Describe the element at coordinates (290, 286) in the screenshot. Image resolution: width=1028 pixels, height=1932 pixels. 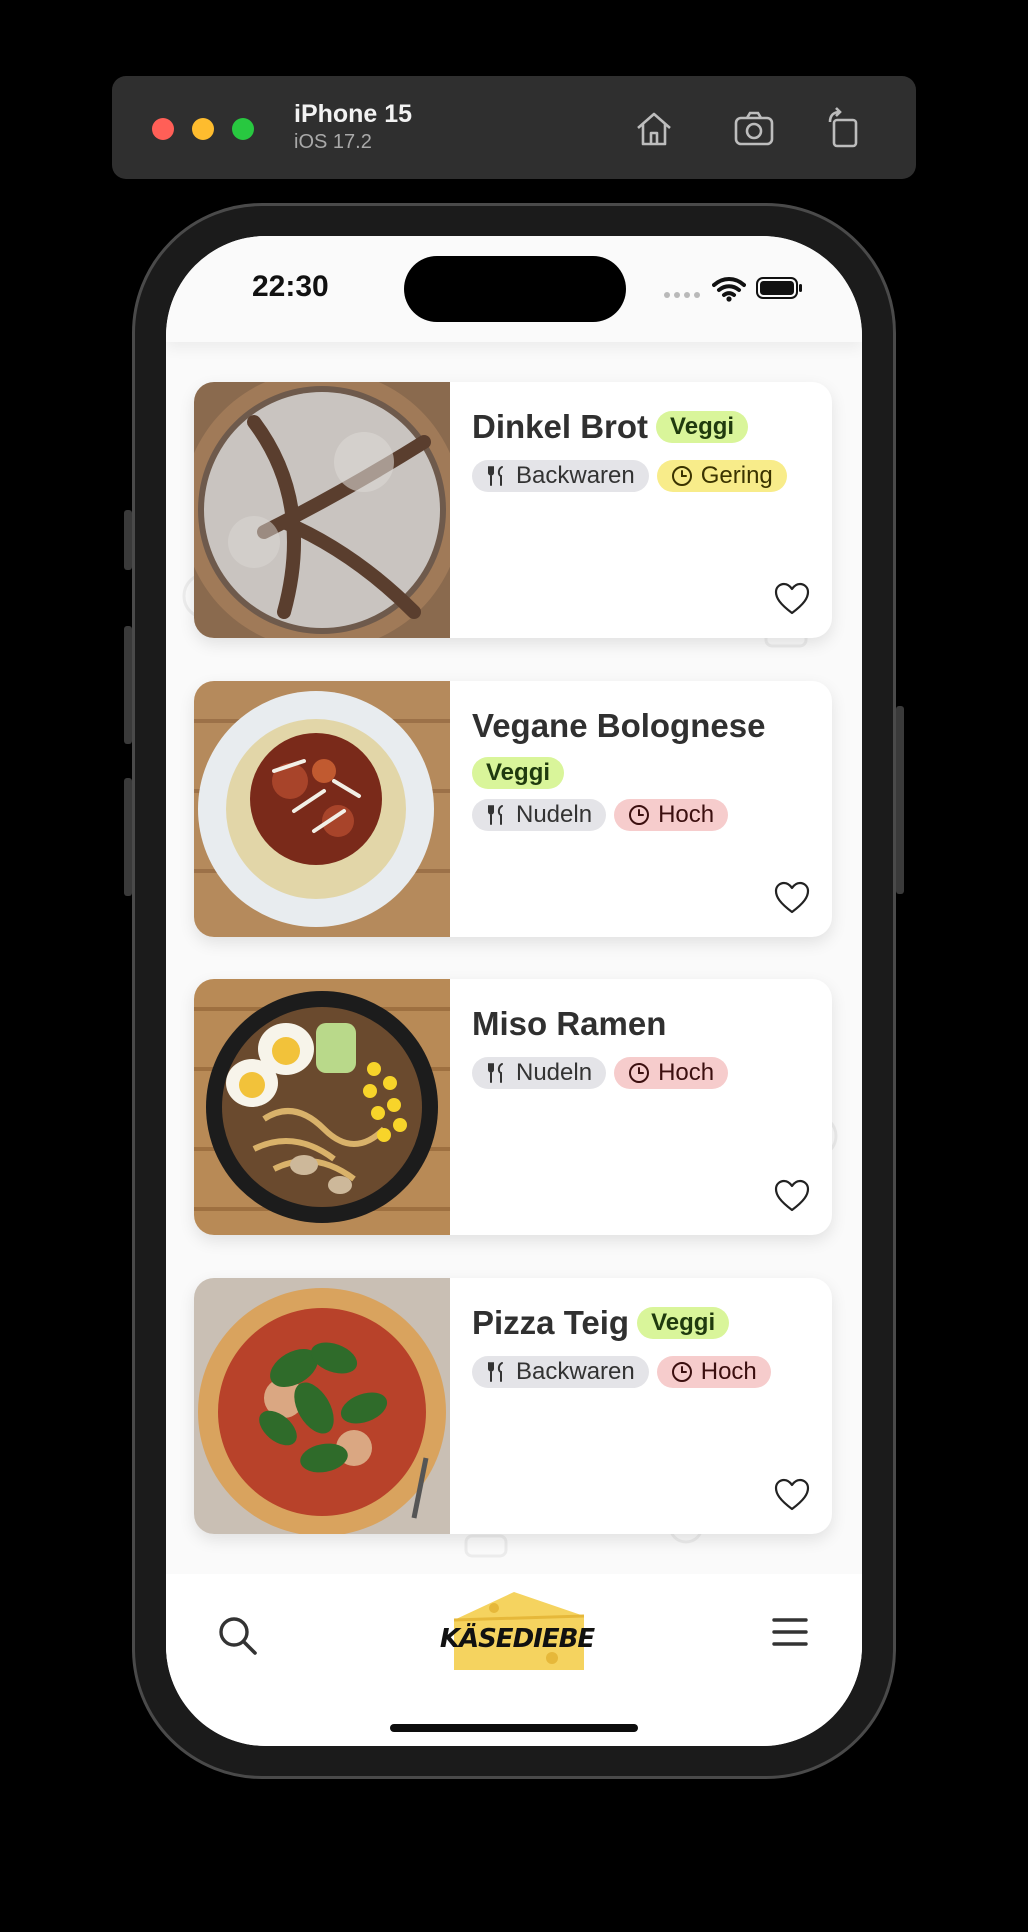
I see `status-time: 22:30` at that location.